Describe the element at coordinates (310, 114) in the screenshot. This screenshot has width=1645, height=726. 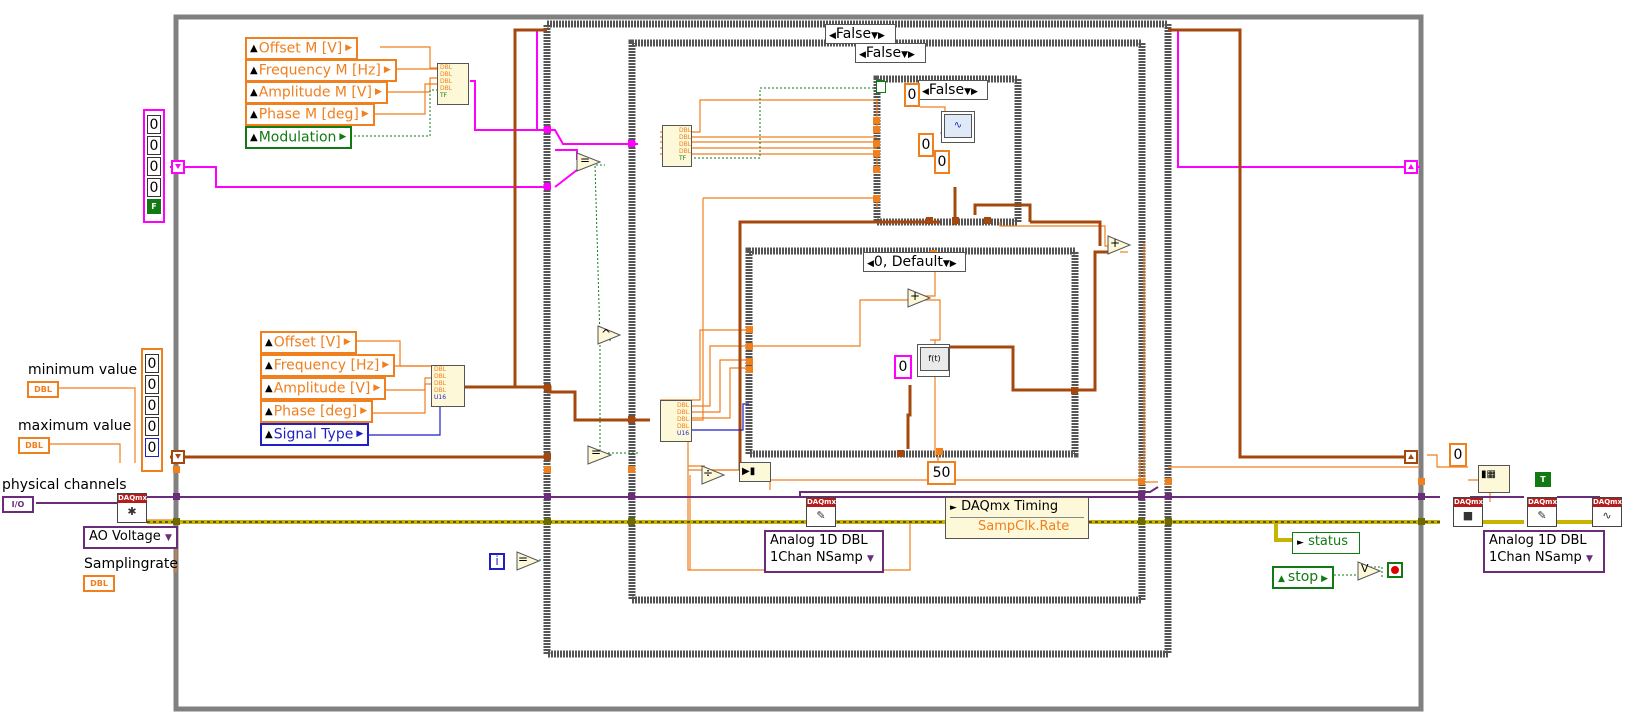
I see `phase-m-control: ▲Phase M [deg] ▶` at that location.